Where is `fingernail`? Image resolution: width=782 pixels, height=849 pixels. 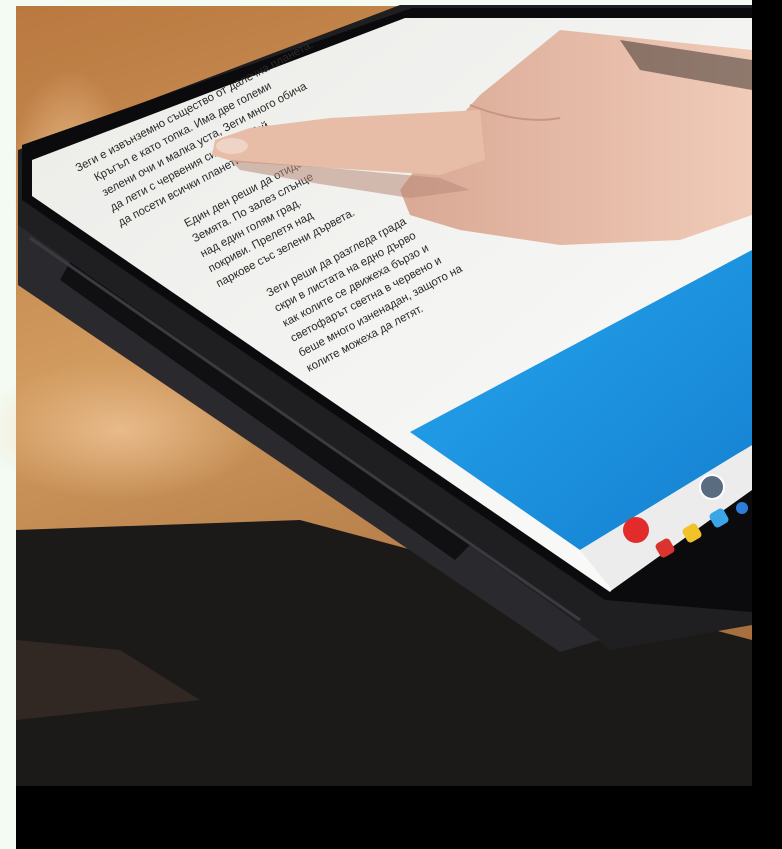 fingernail is located at coordinates (232, 146).